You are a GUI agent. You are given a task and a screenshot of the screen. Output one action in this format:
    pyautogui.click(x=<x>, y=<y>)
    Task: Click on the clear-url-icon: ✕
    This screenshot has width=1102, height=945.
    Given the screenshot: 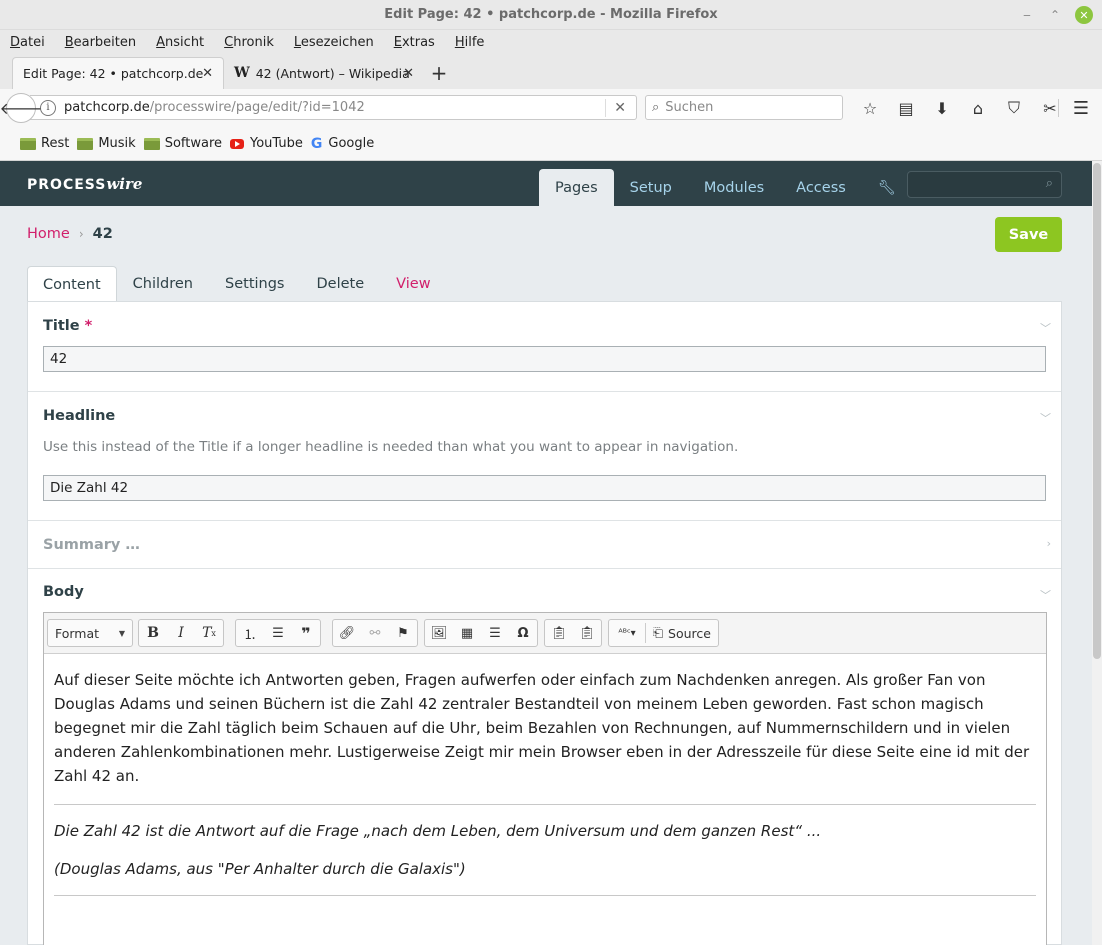 What is the action you would take?
    pyautogui.click(x=620, y=108)
    